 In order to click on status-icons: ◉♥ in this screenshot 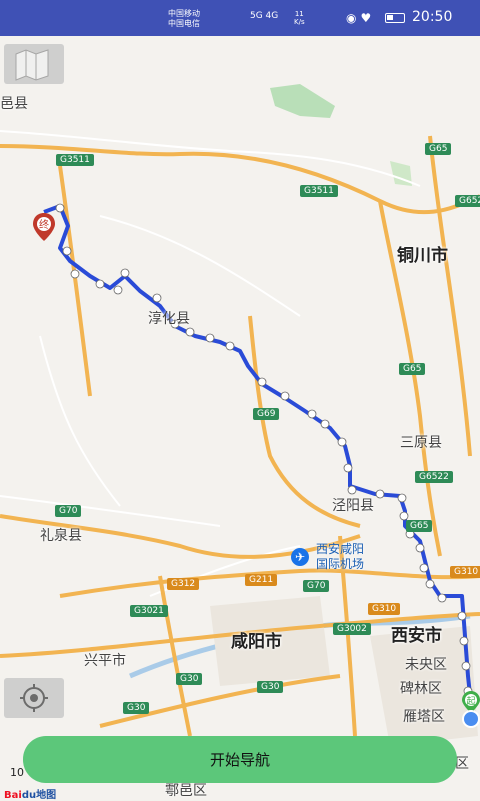, I will do `click(360, 18)`.